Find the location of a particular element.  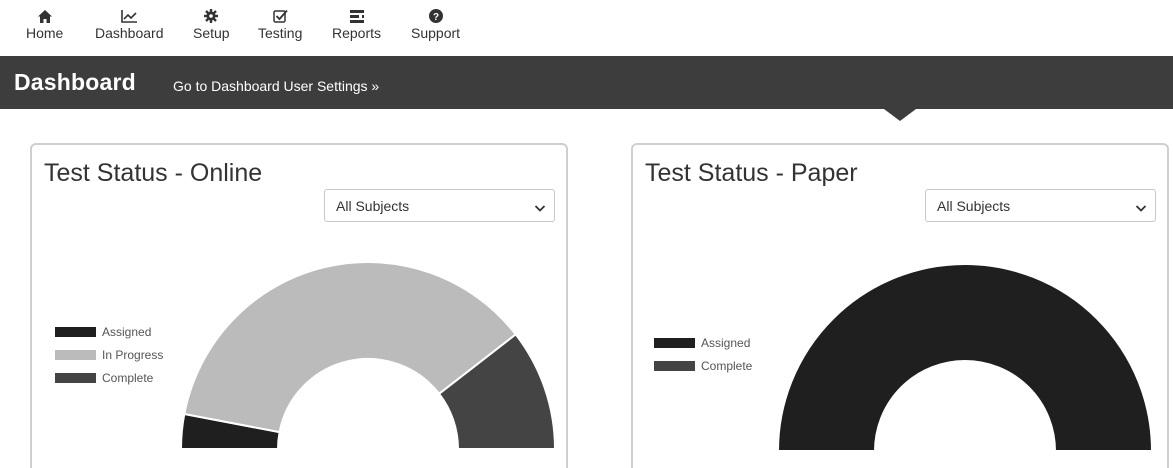

nav-reports-label: Reports is located at coordinates (357, 33).